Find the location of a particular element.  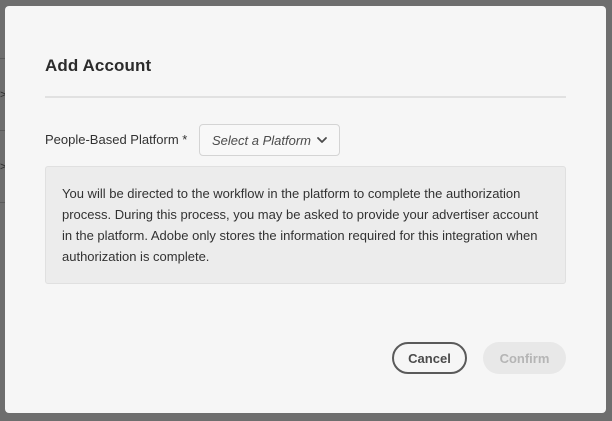

platform-select-placeholder: Select a Platform is located at coordinates (261, 140).